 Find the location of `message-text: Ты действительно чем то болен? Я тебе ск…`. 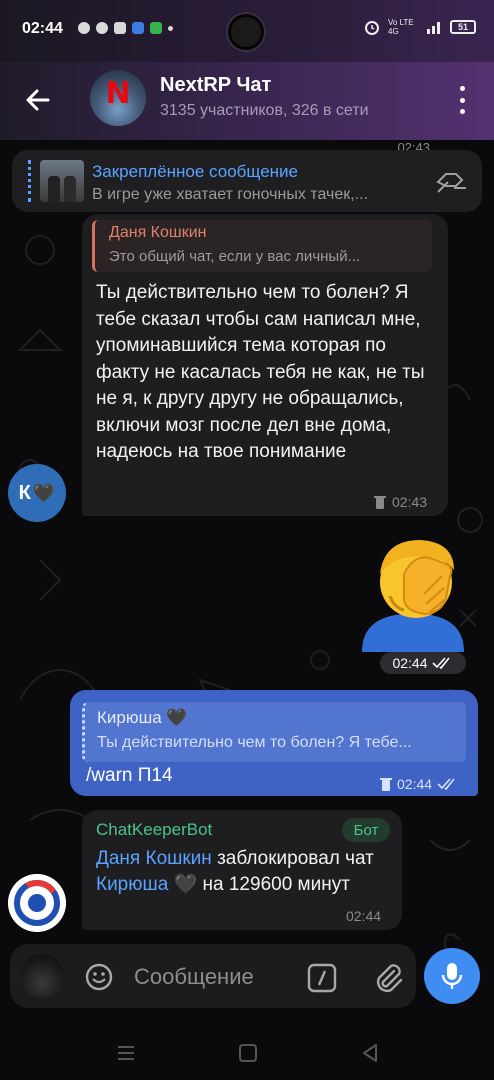

message-text: Ты действительно чем то болен? Я тебе ск… is located at coordinates (260, 372).